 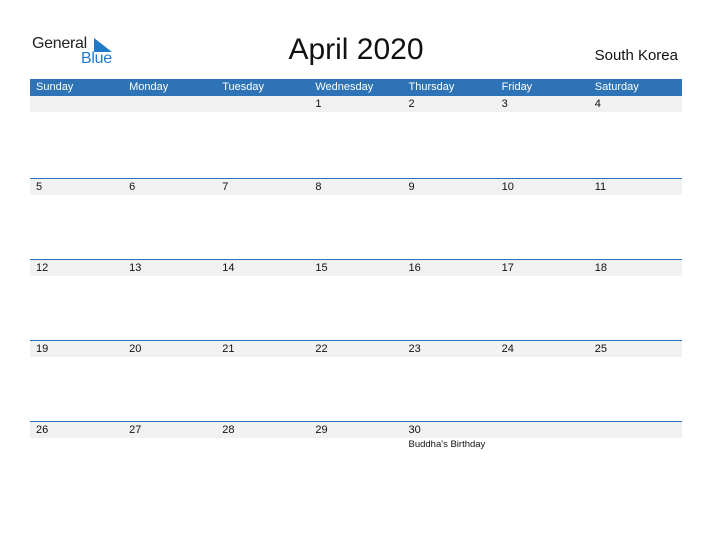 What do you see at coordinates (225, 187) in the screenshot?
I see `day-number: 7` at bounding box center [225, 187].